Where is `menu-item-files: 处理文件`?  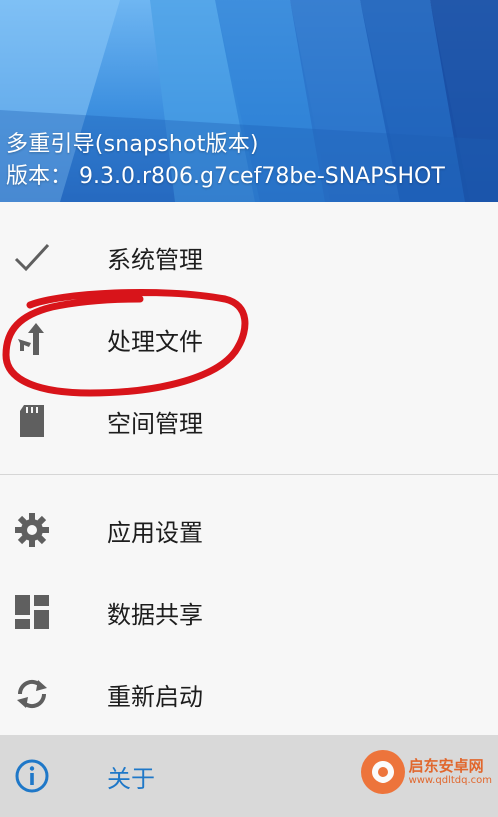
menu-item-files: 处理文件 is located at coordinates (249, 339).